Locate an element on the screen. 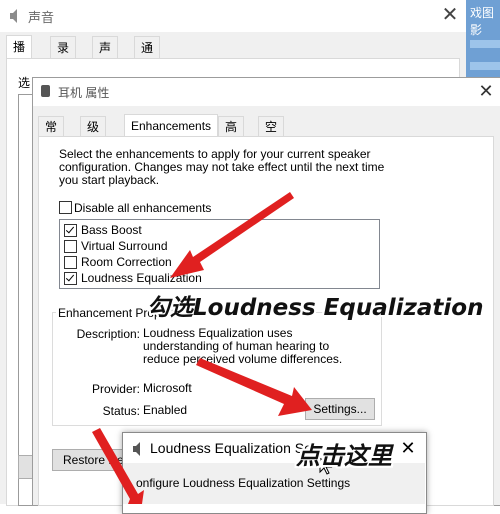  arrow-to-loudness-checkbox is located at coordinates (232, 235).